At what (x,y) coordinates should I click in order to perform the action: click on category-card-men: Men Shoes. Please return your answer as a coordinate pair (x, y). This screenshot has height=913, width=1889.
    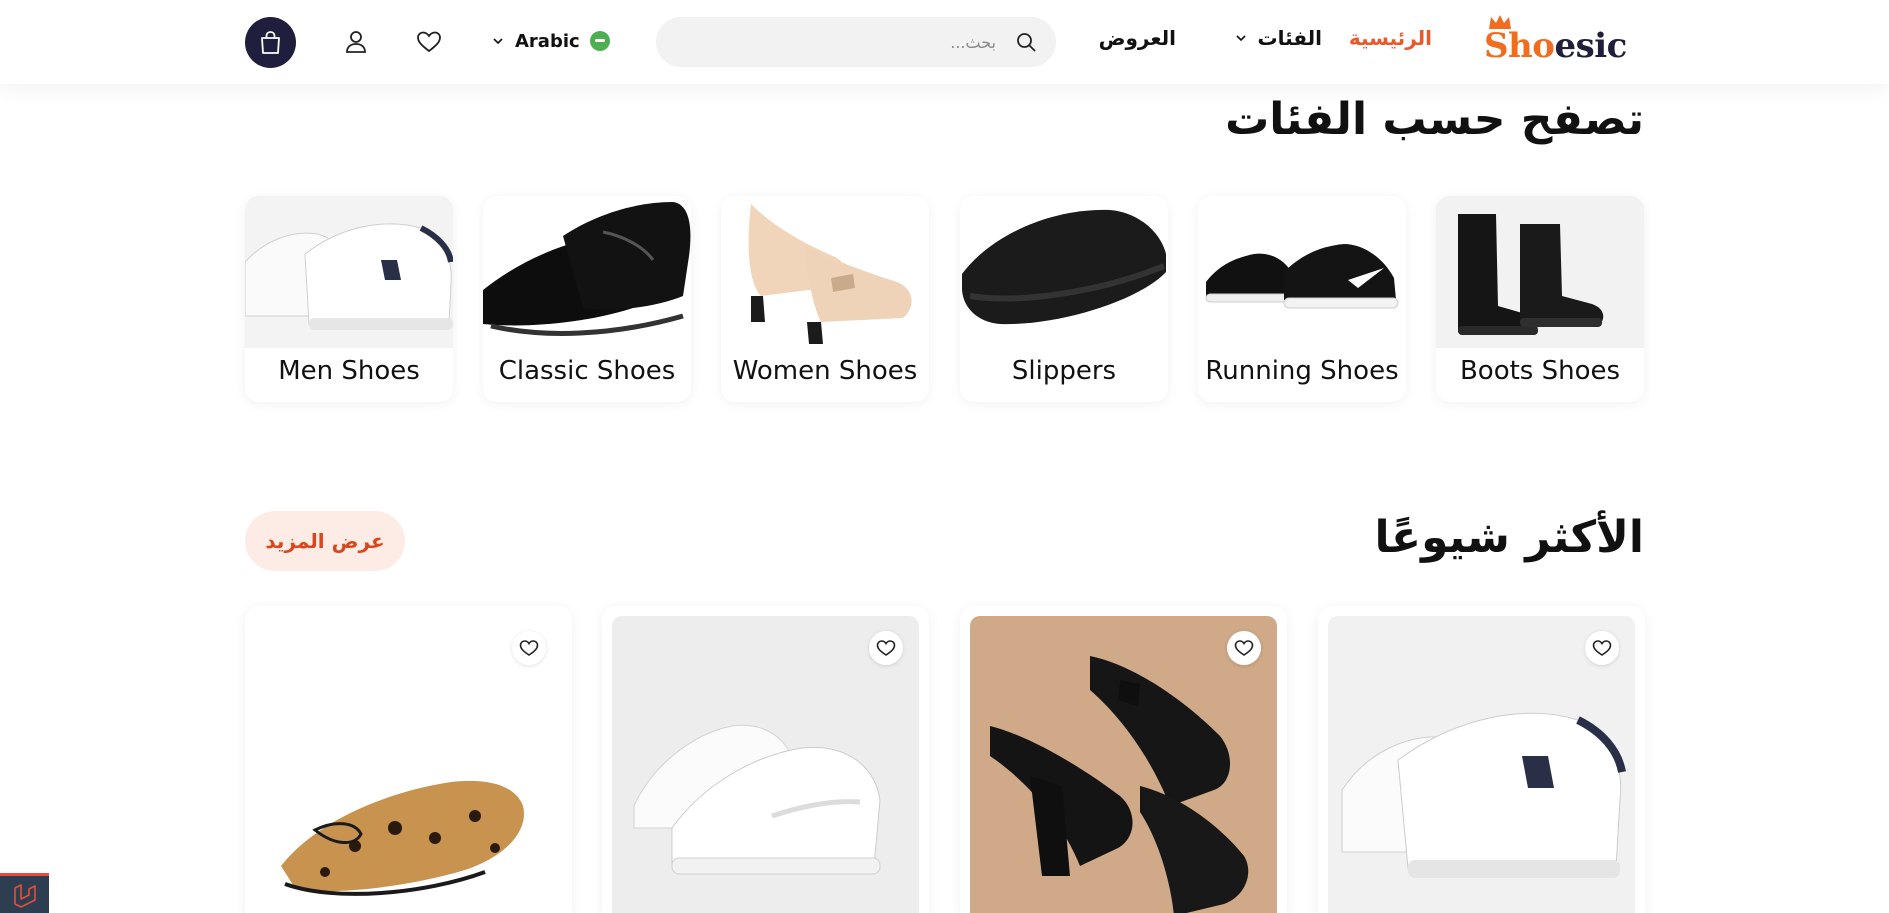
    Looking at the image, I should click on (349, 299).